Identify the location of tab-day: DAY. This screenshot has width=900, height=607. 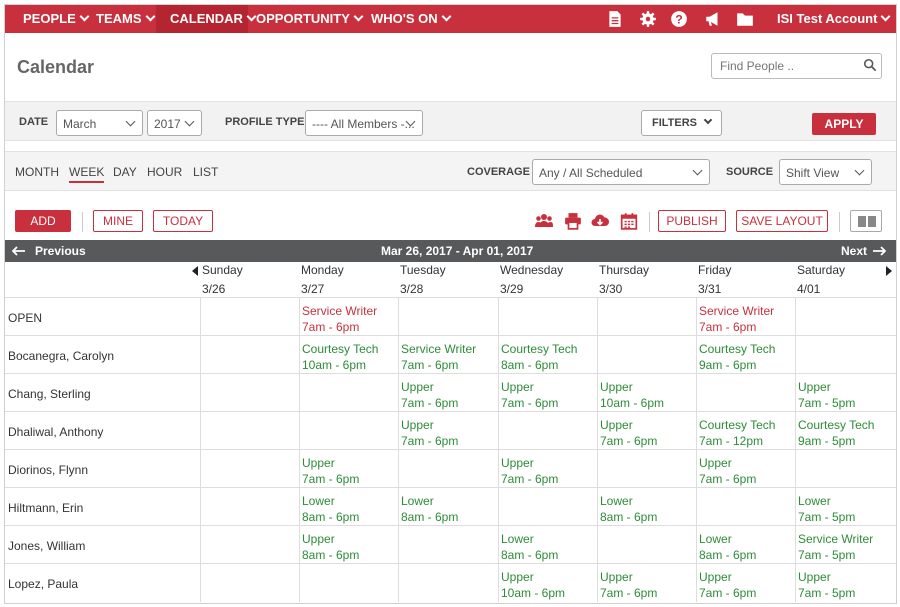
(125, 172).